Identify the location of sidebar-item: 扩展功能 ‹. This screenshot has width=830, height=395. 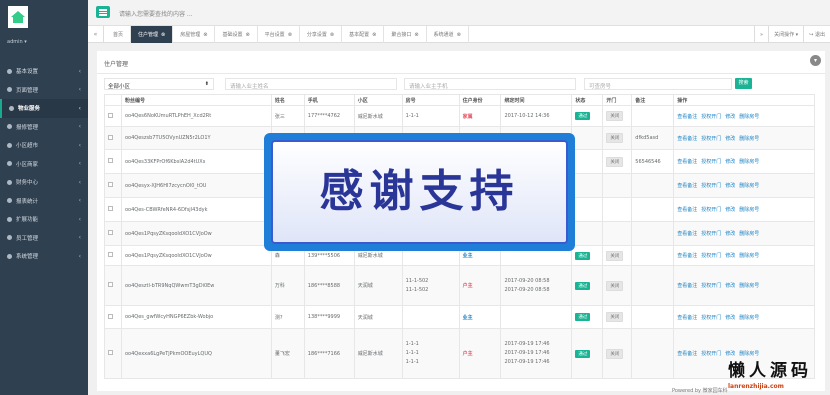
(44, 219).